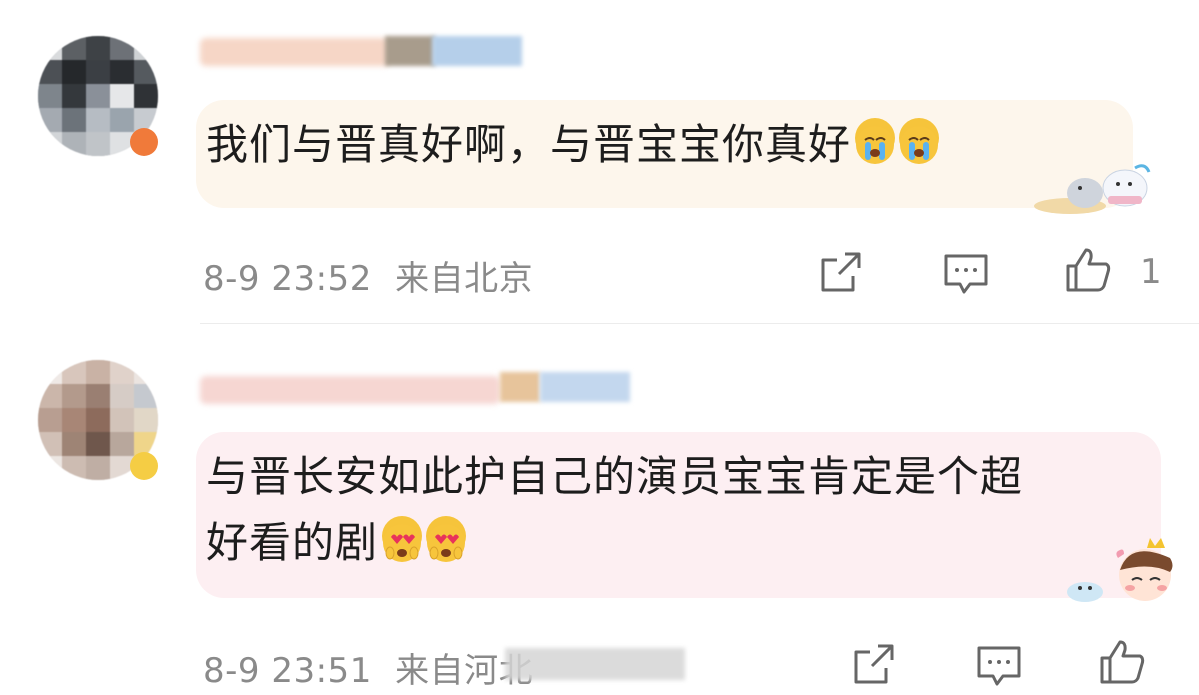  I want to click on comment-text: 我们与晋真好啊，与晋宝宝你真好, so click(573, 145).